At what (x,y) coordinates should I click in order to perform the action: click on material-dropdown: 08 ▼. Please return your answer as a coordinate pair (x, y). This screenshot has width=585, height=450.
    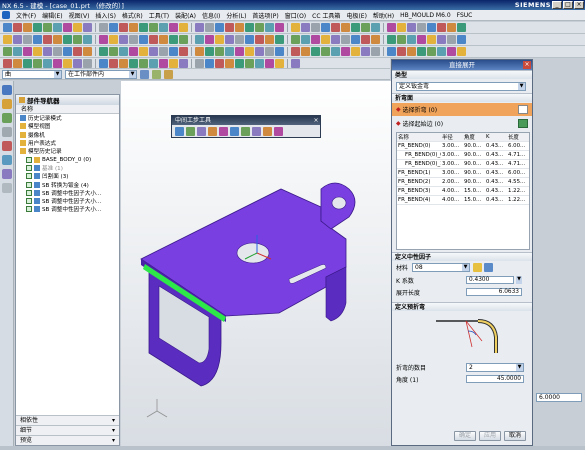
    Looking at the image, I should click on (441, 267).